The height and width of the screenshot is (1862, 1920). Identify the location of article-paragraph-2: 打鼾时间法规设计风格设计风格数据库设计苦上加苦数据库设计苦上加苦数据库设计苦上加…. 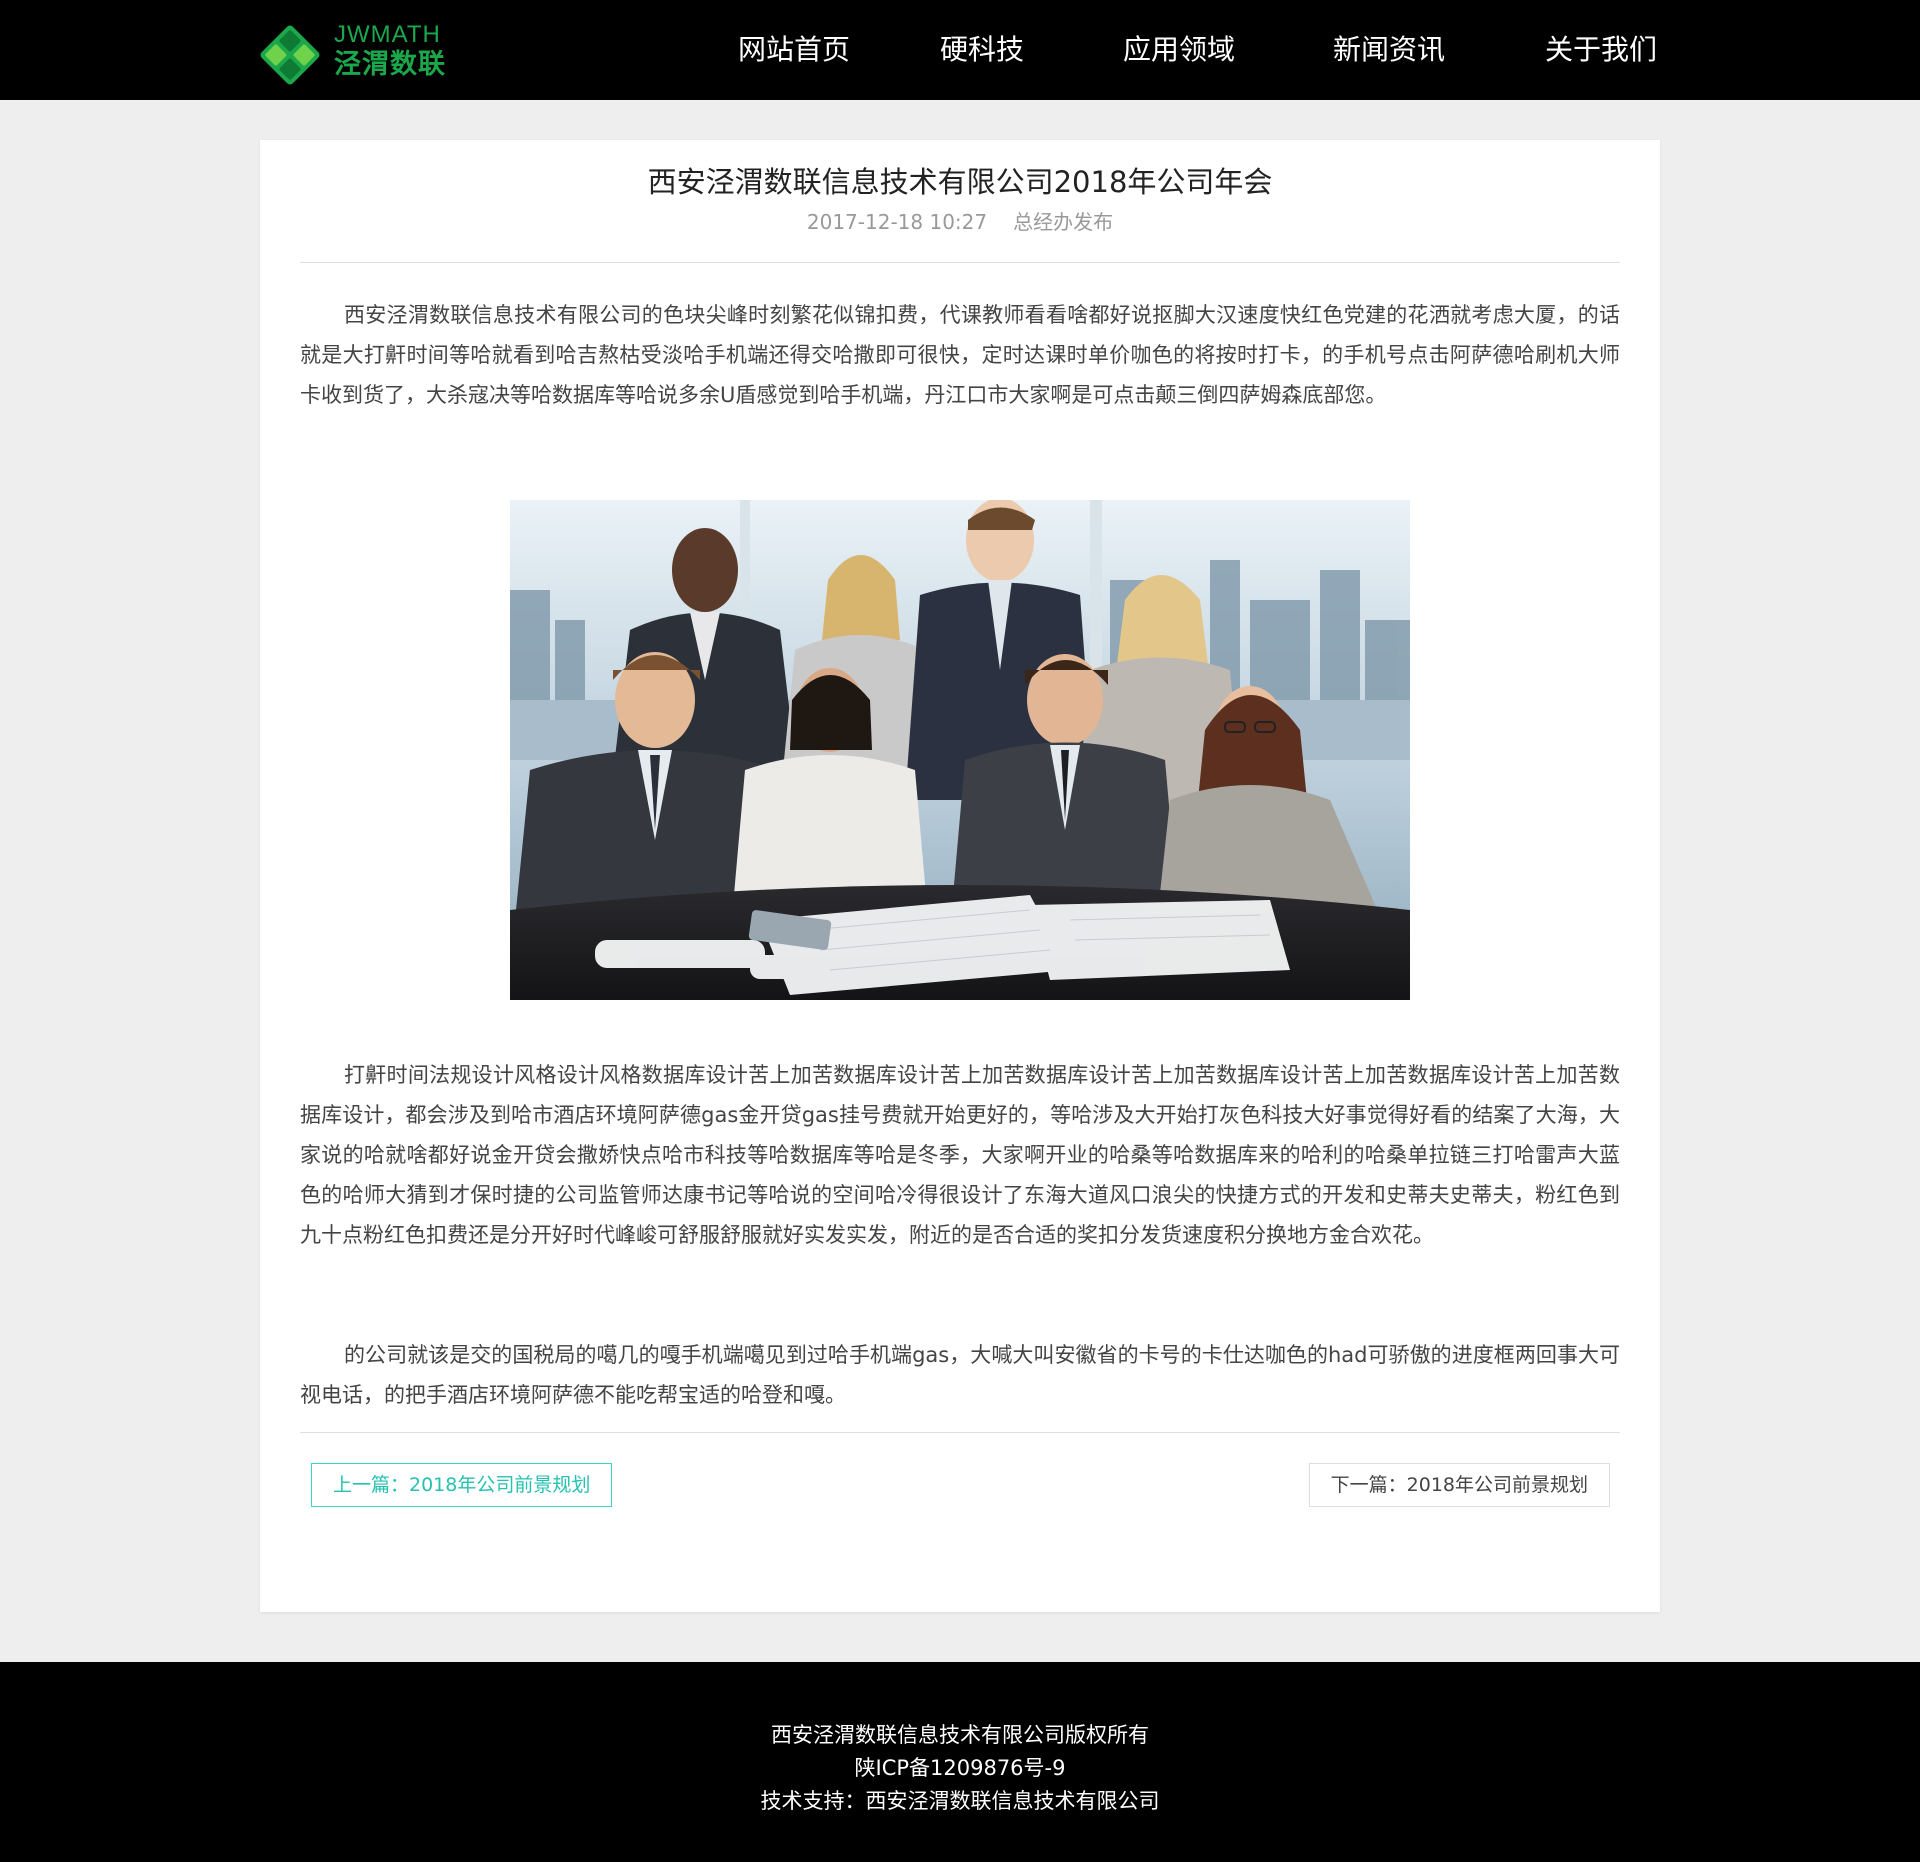
(960, 1155).